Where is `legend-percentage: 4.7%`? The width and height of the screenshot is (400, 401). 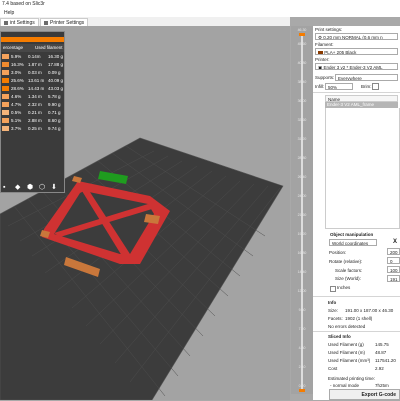 legend-percentage: 4.7% is located at coordinates (16, 104).